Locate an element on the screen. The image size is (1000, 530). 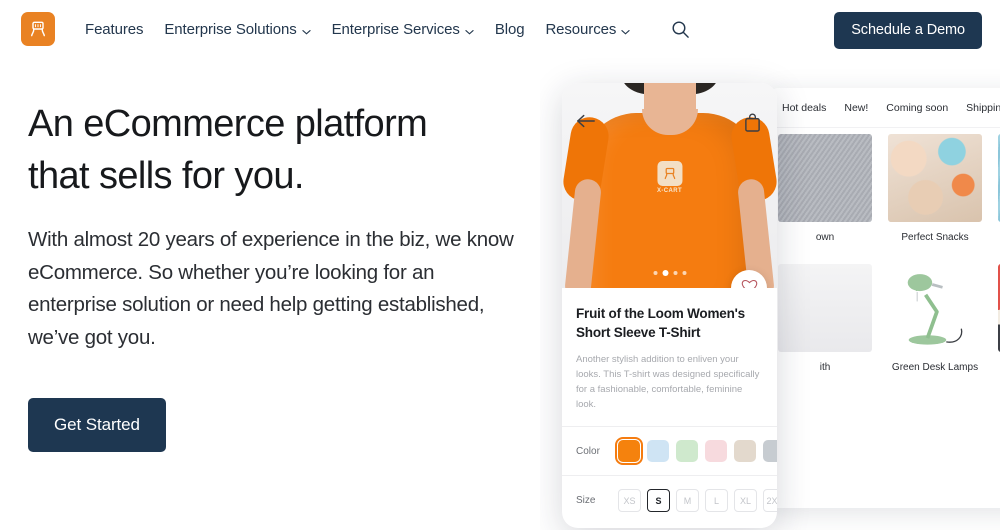
shopping-bag-icon is located at coordinates (752, 125).